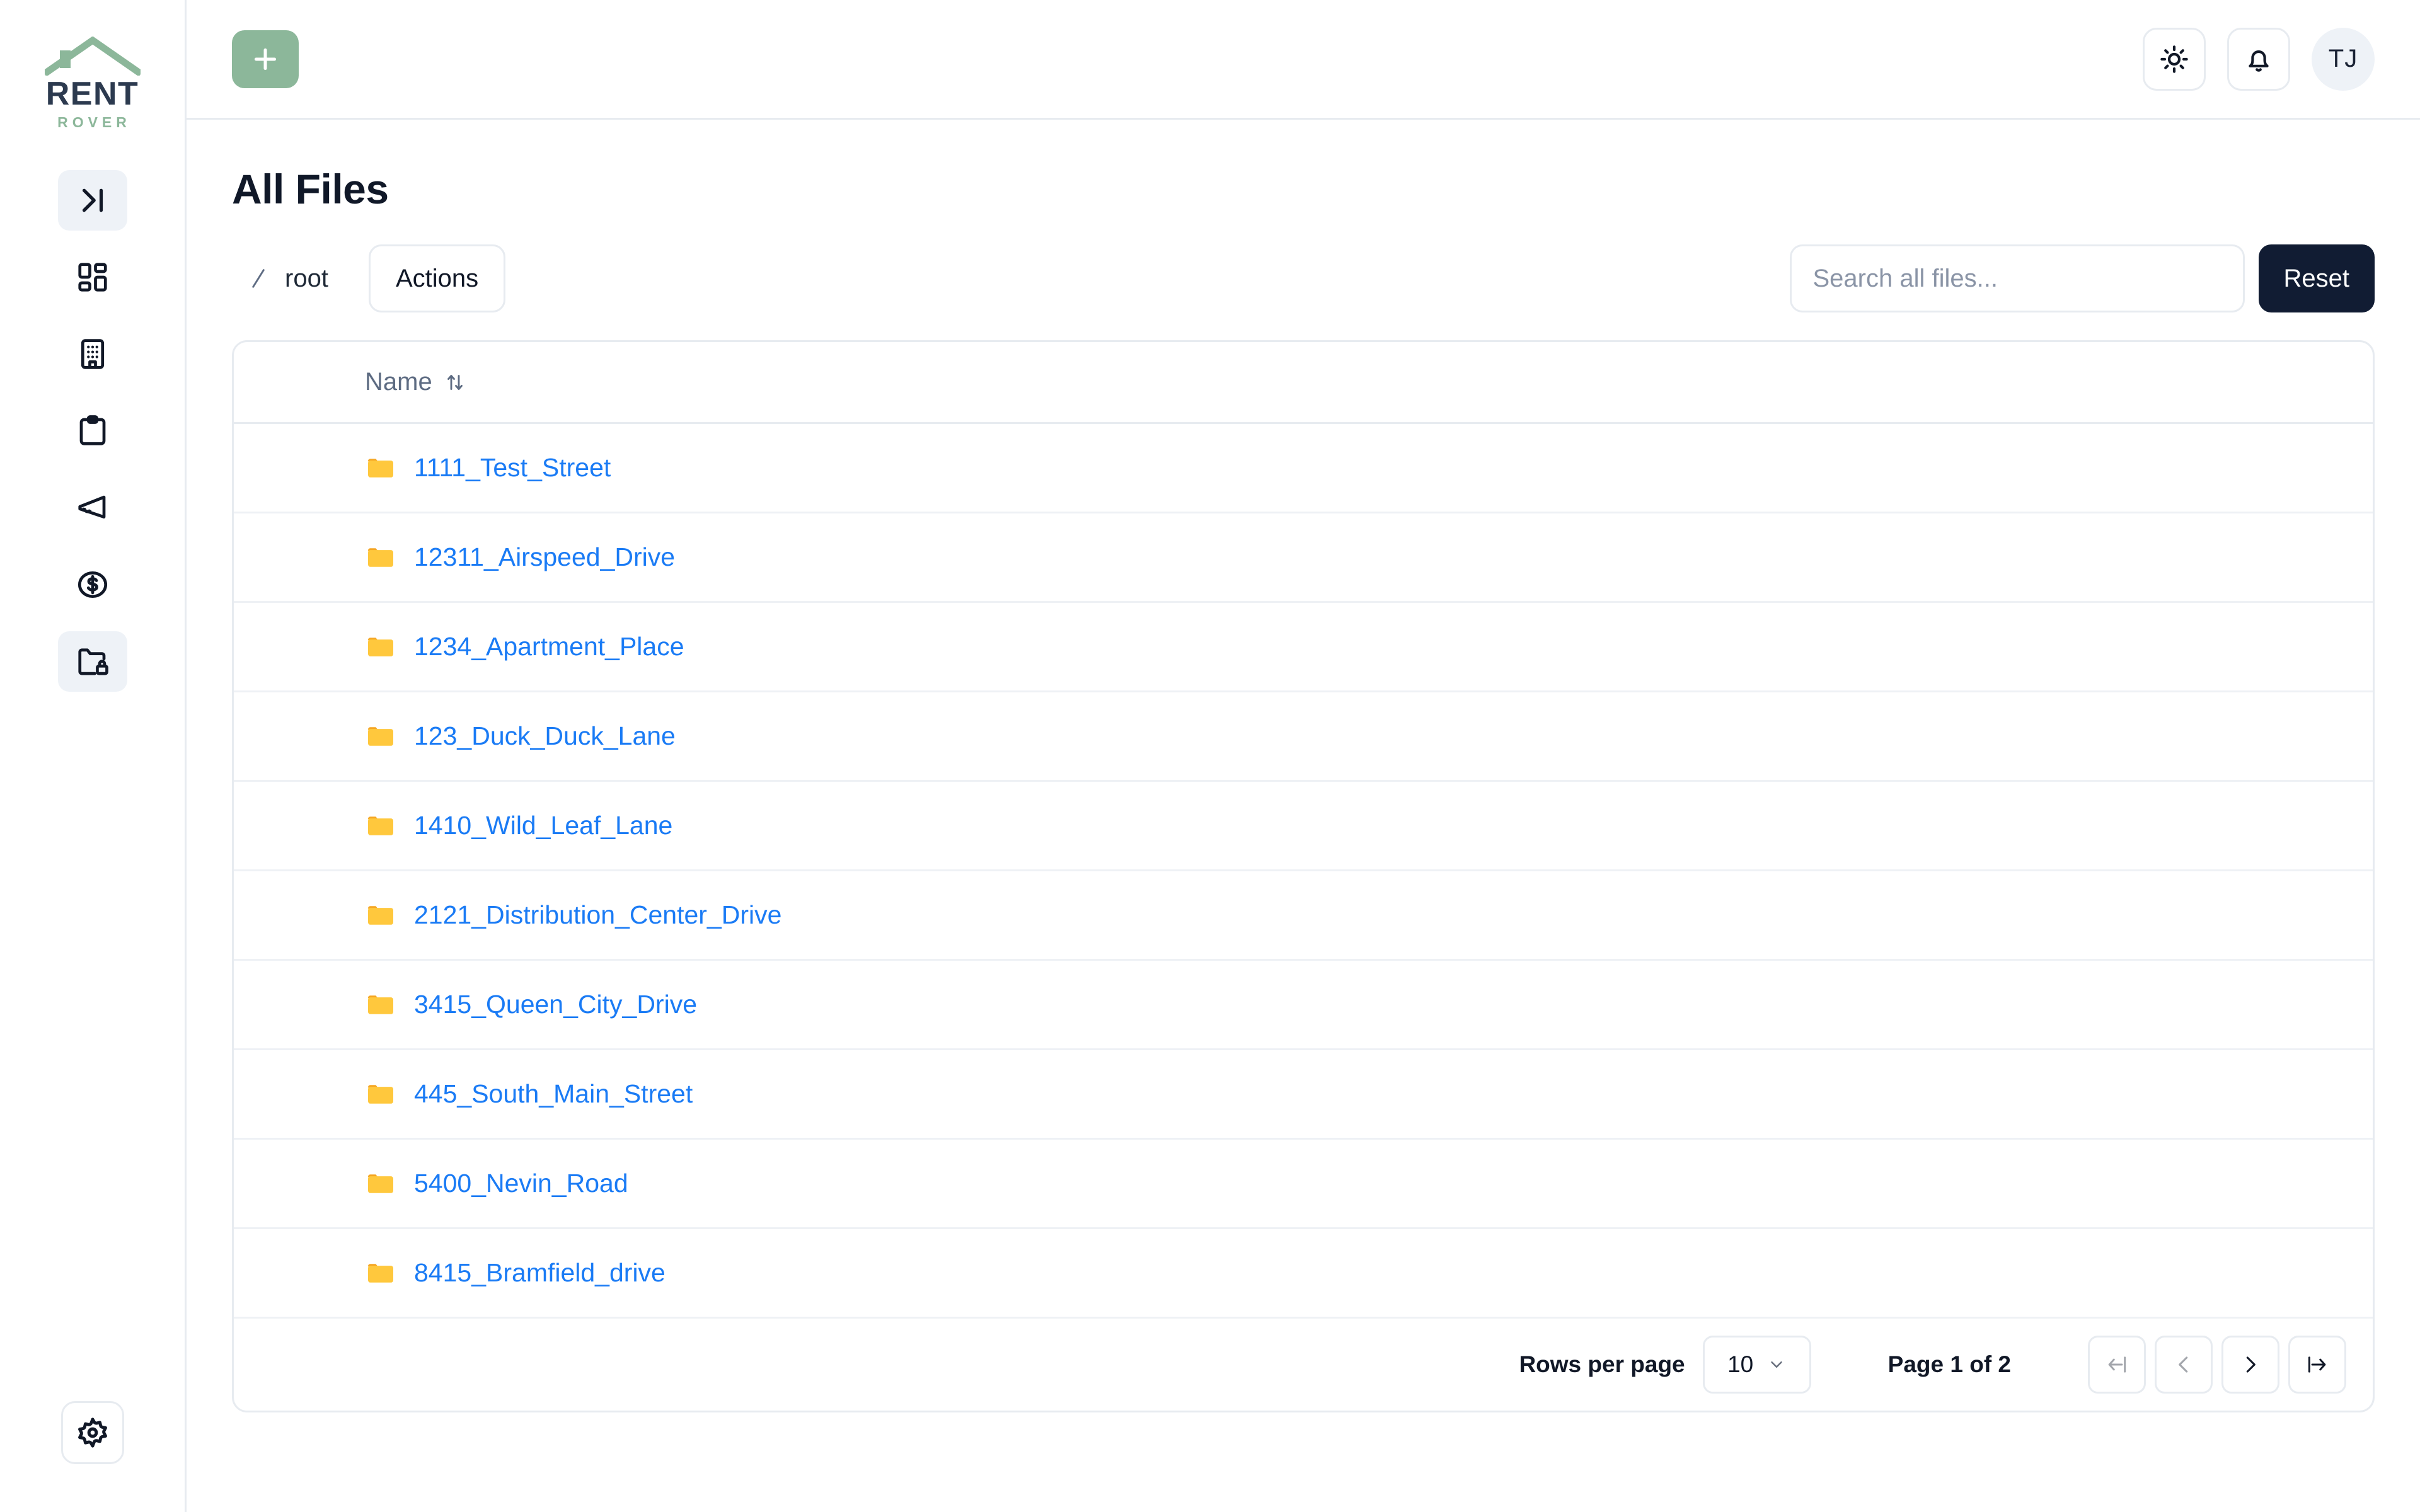  I want to click on rows-per-page-select: 10, so click(1757, 1365).